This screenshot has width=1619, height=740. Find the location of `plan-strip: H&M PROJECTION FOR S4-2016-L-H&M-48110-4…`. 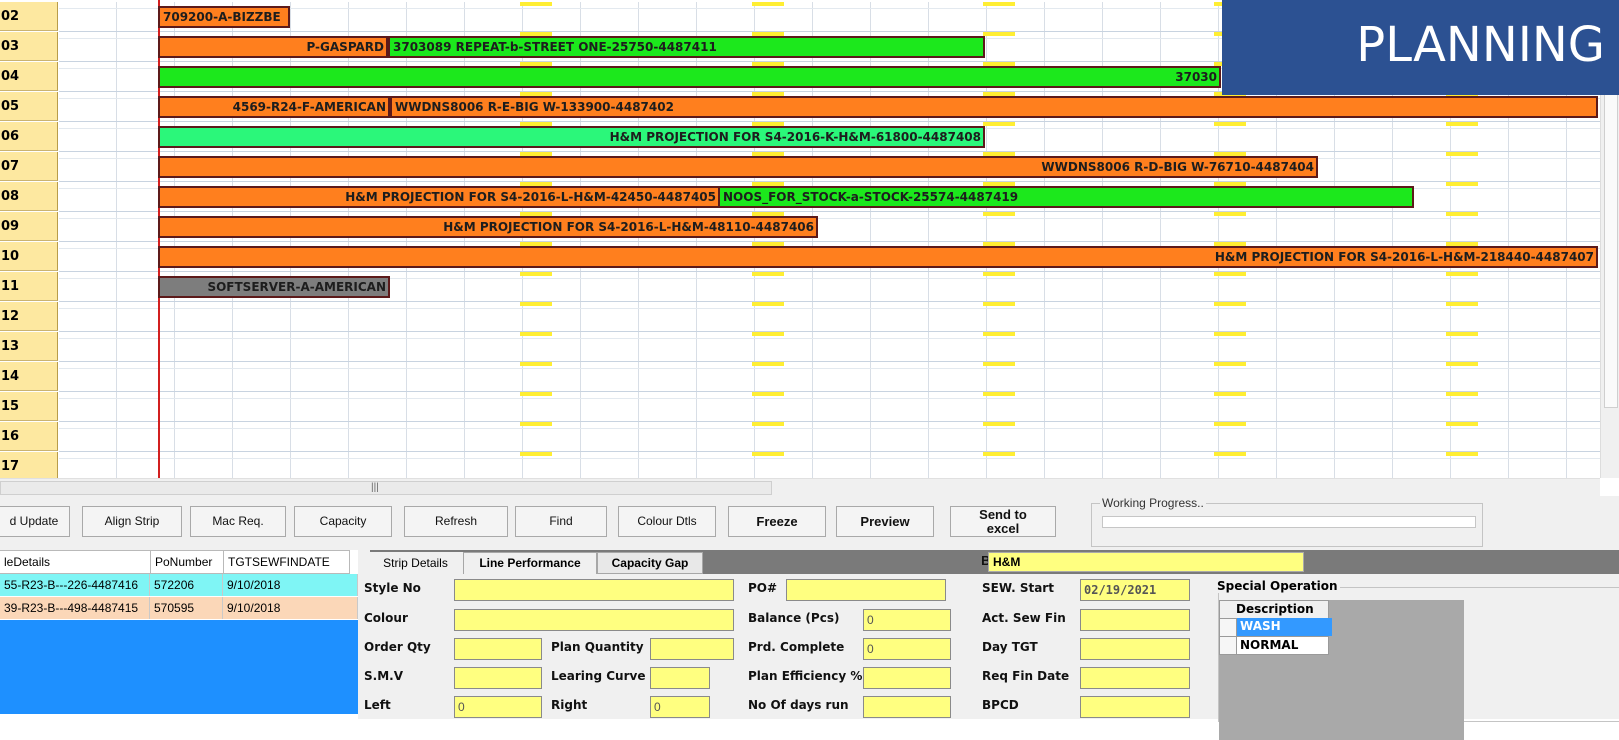

plan-strip: H&M PROJECTION FOR S4-2016-L-H&M-48110-4… is located at coordinates (488, 227).